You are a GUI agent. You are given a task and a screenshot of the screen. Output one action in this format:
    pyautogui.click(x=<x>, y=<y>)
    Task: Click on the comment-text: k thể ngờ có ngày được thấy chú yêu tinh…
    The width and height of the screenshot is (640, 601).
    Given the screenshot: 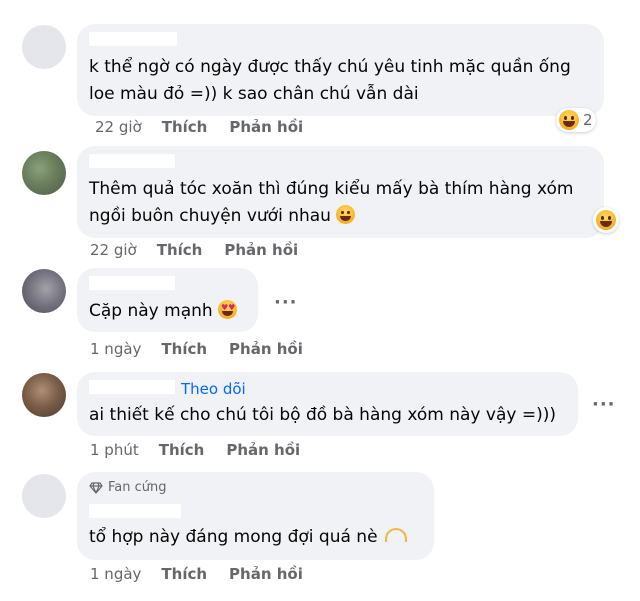 What is the action you would take?
    pyautogui.click(x=330, y=80)
    